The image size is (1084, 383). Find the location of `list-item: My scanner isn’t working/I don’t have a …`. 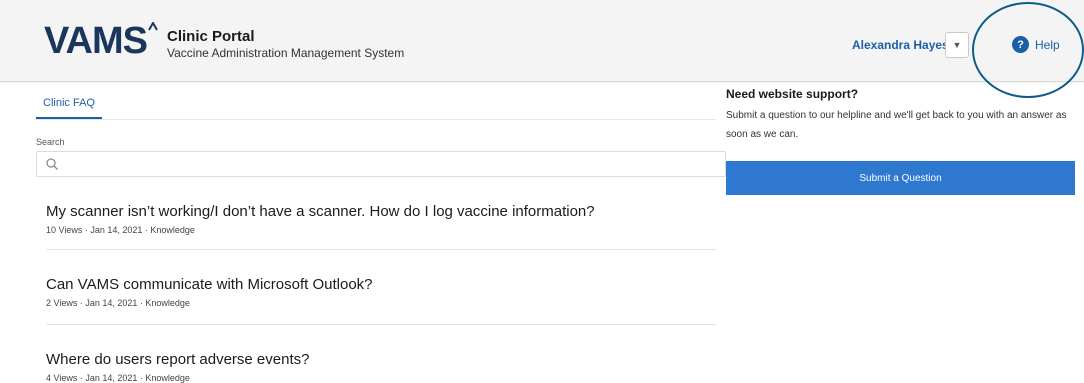

list-item: My scanner isn’t working/I don’t have a … is located at coordinates (381, 218).